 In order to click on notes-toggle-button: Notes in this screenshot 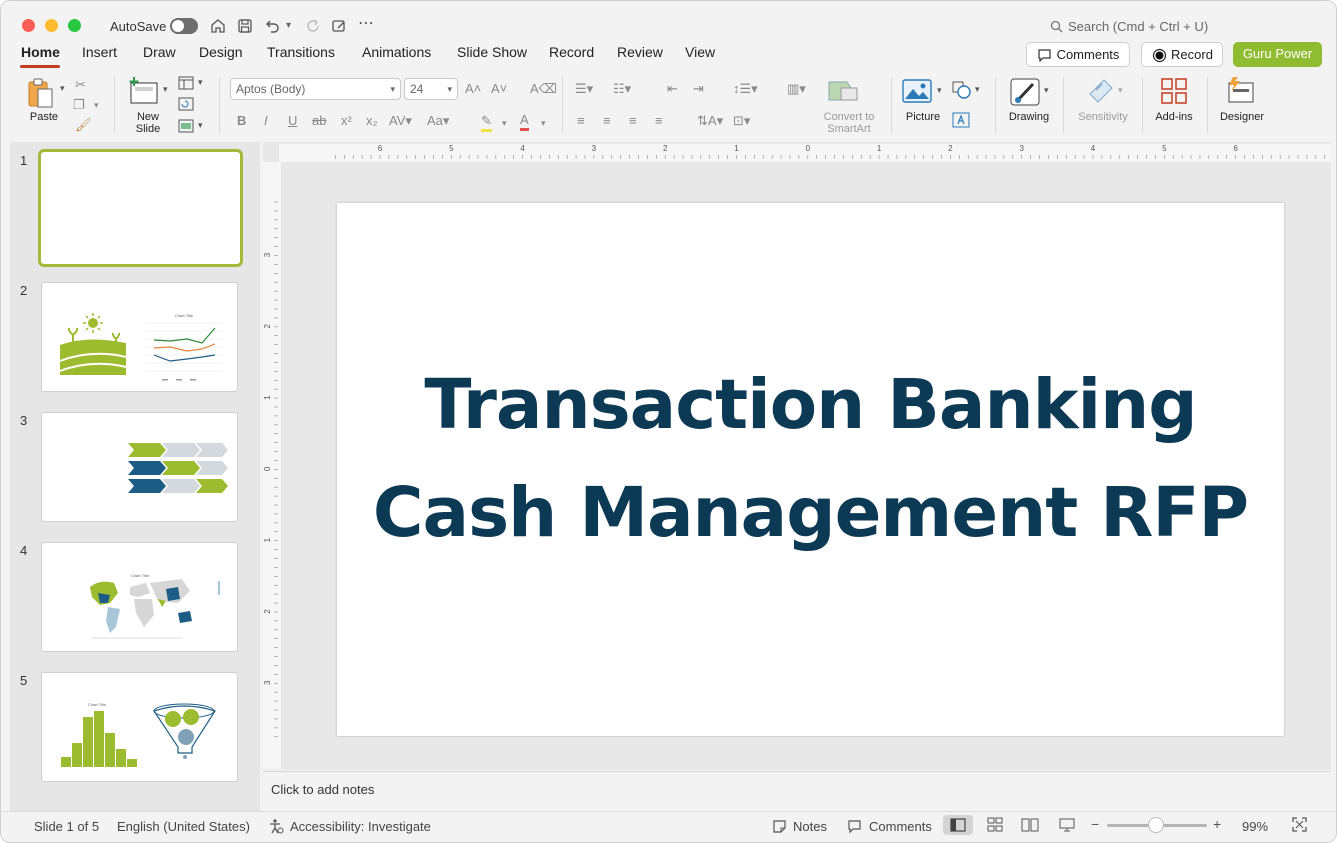, I will do `click(810, 826)`.